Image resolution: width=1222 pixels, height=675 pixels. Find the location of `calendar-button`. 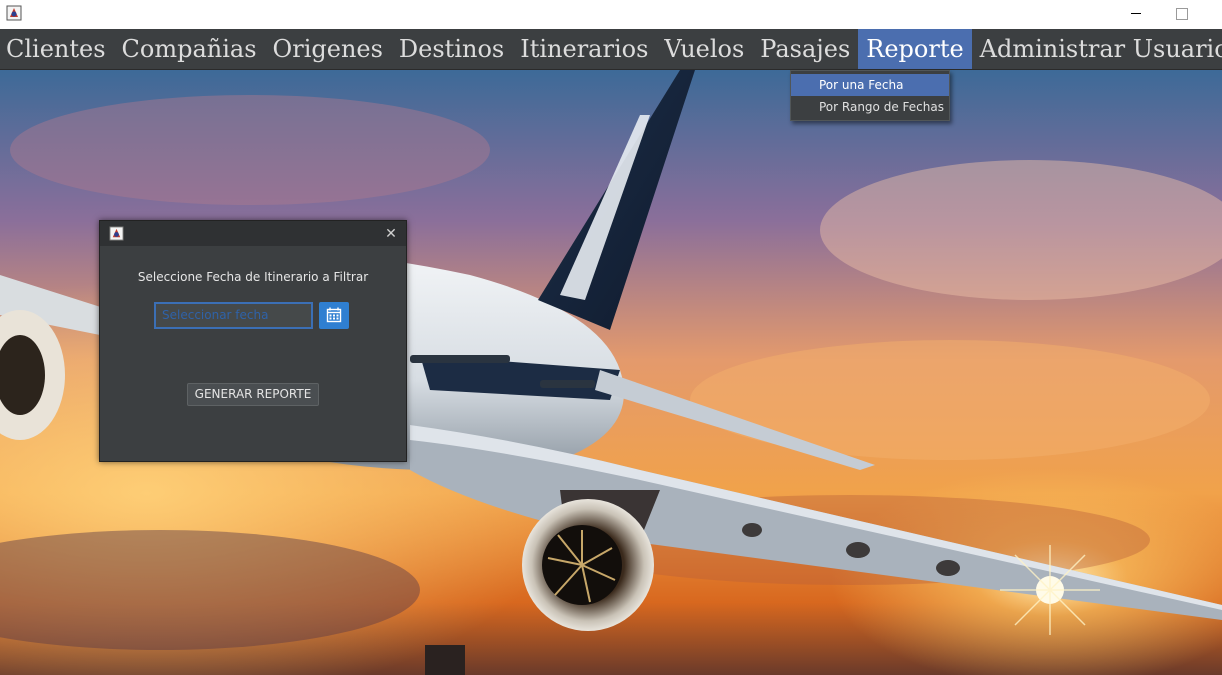

calendar-button is located at coordinates (334, 315).